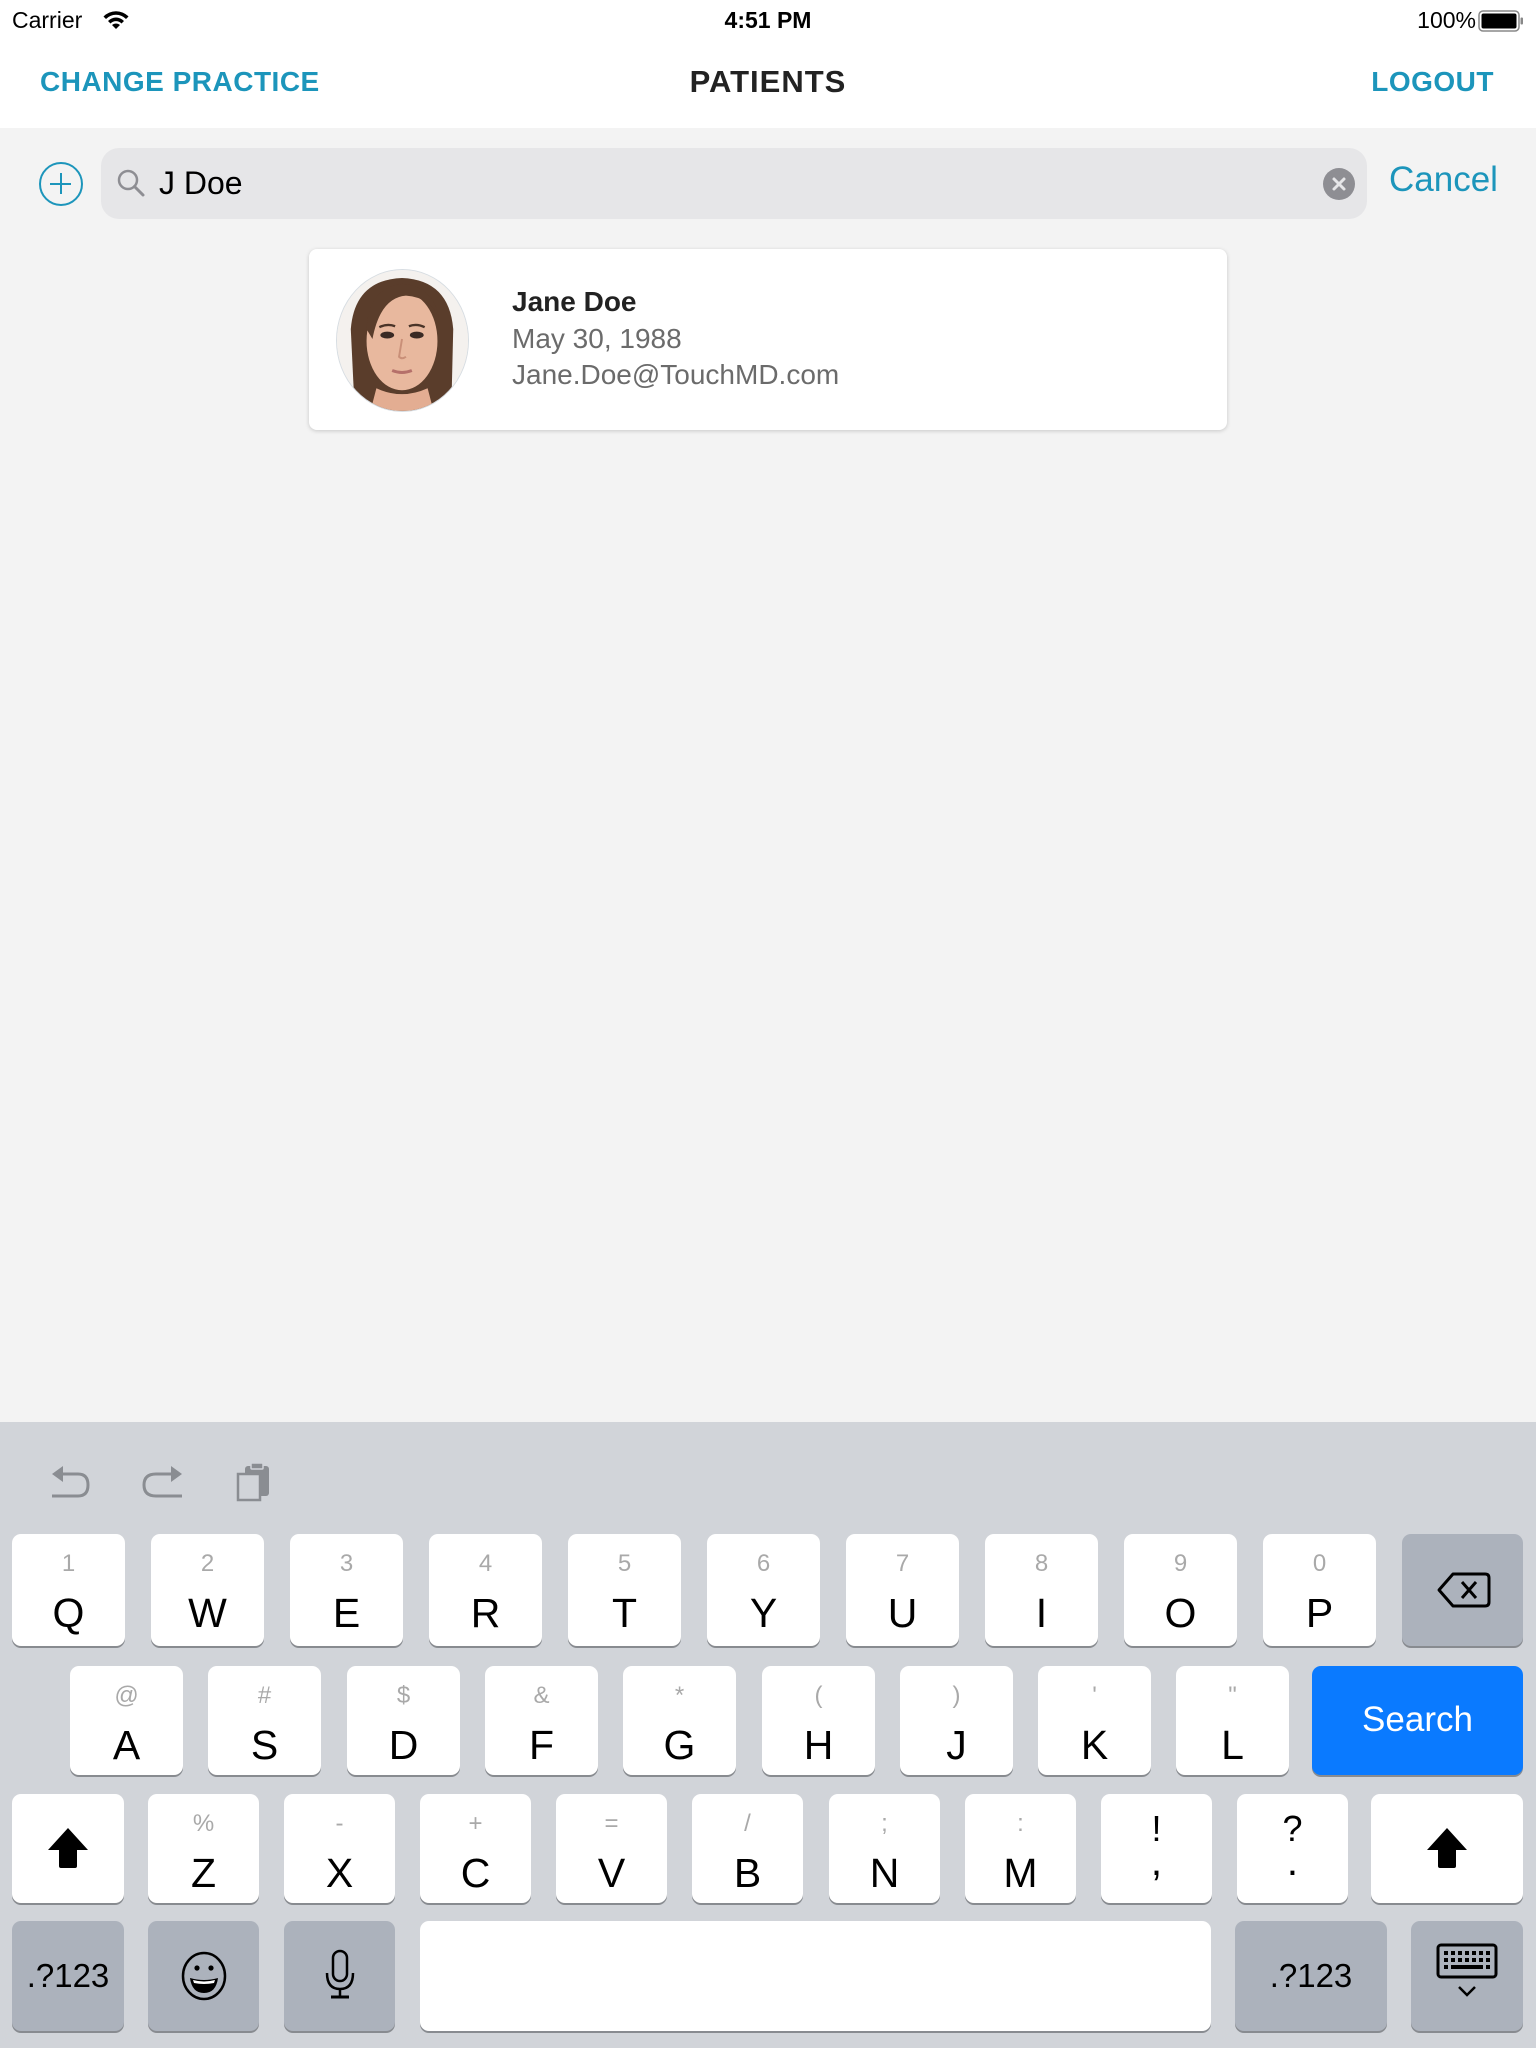 Image resolution: width=1536 pixels, height=2048 pixels. I want to click on key-label: R, so click(485, 1613).